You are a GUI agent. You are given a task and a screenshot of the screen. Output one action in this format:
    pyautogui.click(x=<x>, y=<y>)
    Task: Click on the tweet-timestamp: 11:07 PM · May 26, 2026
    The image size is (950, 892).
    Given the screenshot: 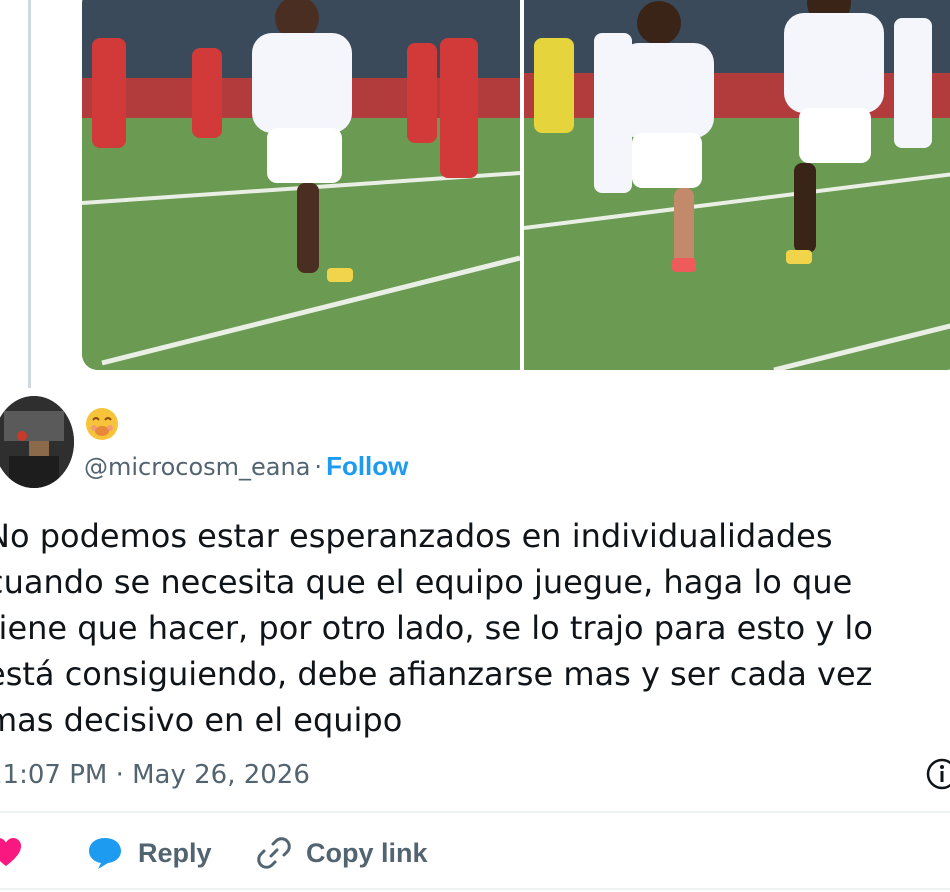 What is the action you would take?
    pyautogui.click(x=155, y=775)
    